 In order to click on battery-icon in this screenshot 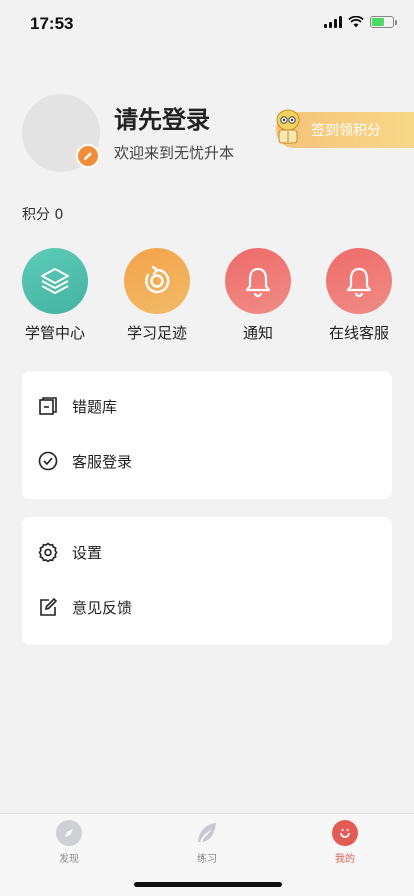, I will do `click(383, 22)`.